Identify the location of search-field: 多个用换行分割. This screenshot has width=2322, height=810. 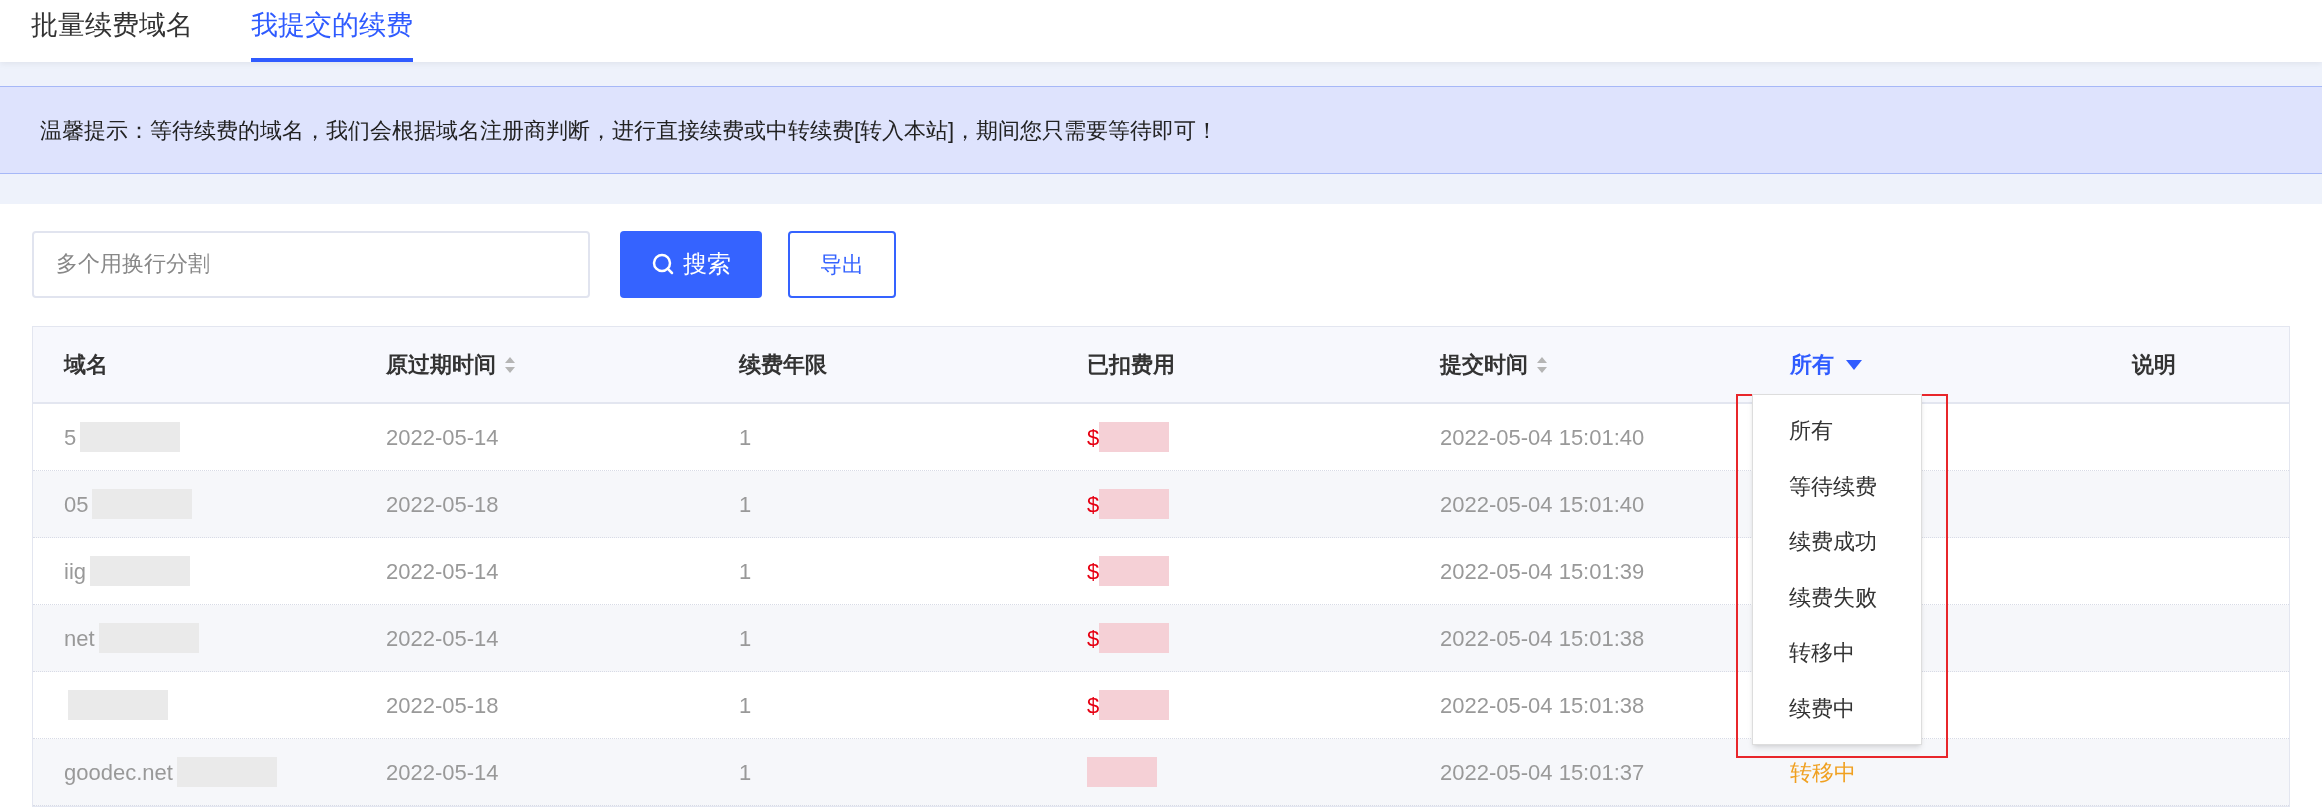
(311, 264).